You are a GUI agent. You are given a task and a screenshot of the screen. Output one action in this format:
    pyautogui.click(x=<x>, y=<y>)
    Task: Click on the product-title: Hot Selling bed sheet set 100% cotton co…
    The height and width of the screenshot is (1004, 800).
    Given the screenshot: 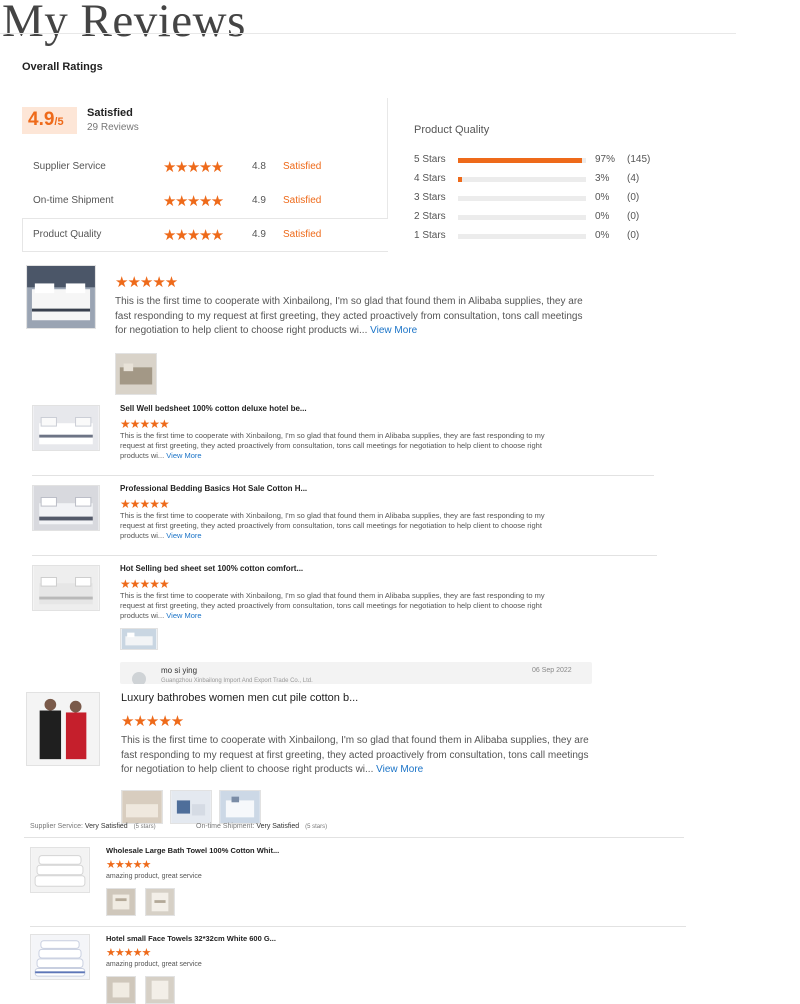 What is the action you would take?
    pyautogui.click(x=211, y=568)
    